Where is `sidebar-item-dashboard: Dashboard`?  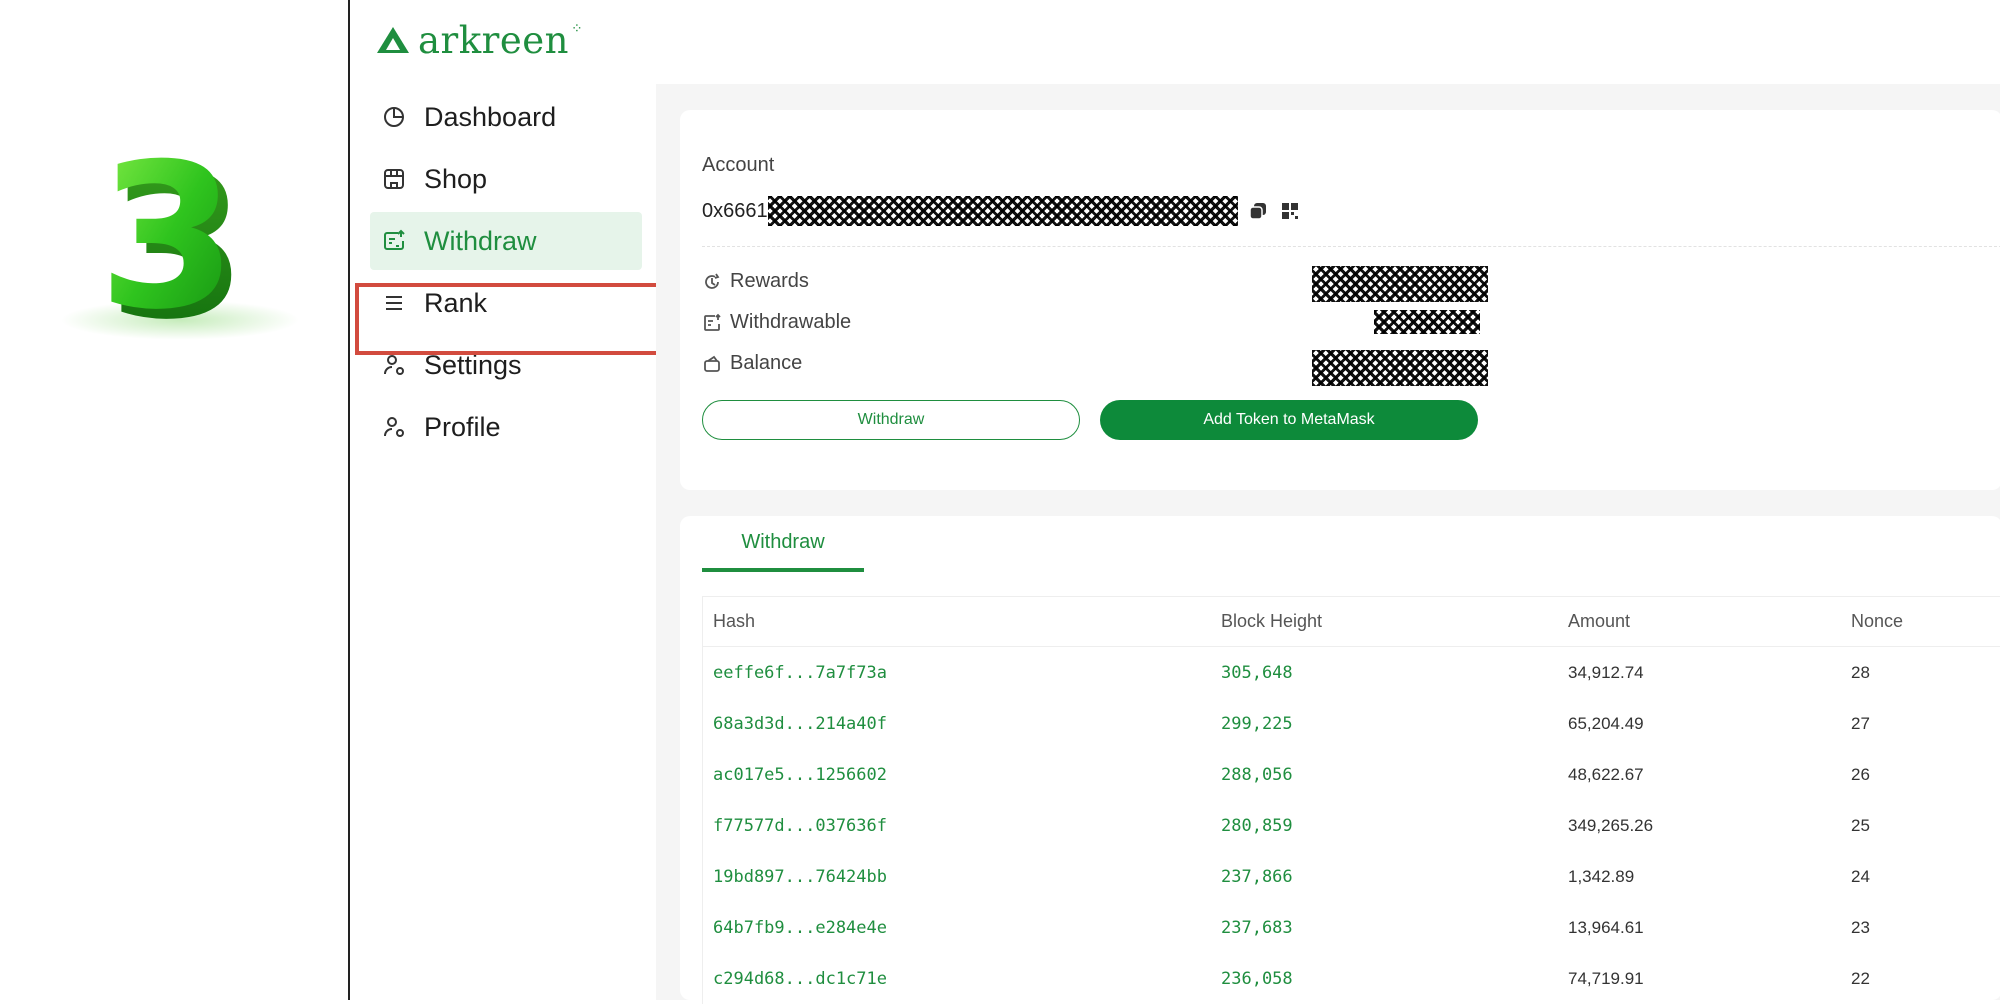 sidebar-item-dashboard: Dashboard is located at coordinates (506, 117).